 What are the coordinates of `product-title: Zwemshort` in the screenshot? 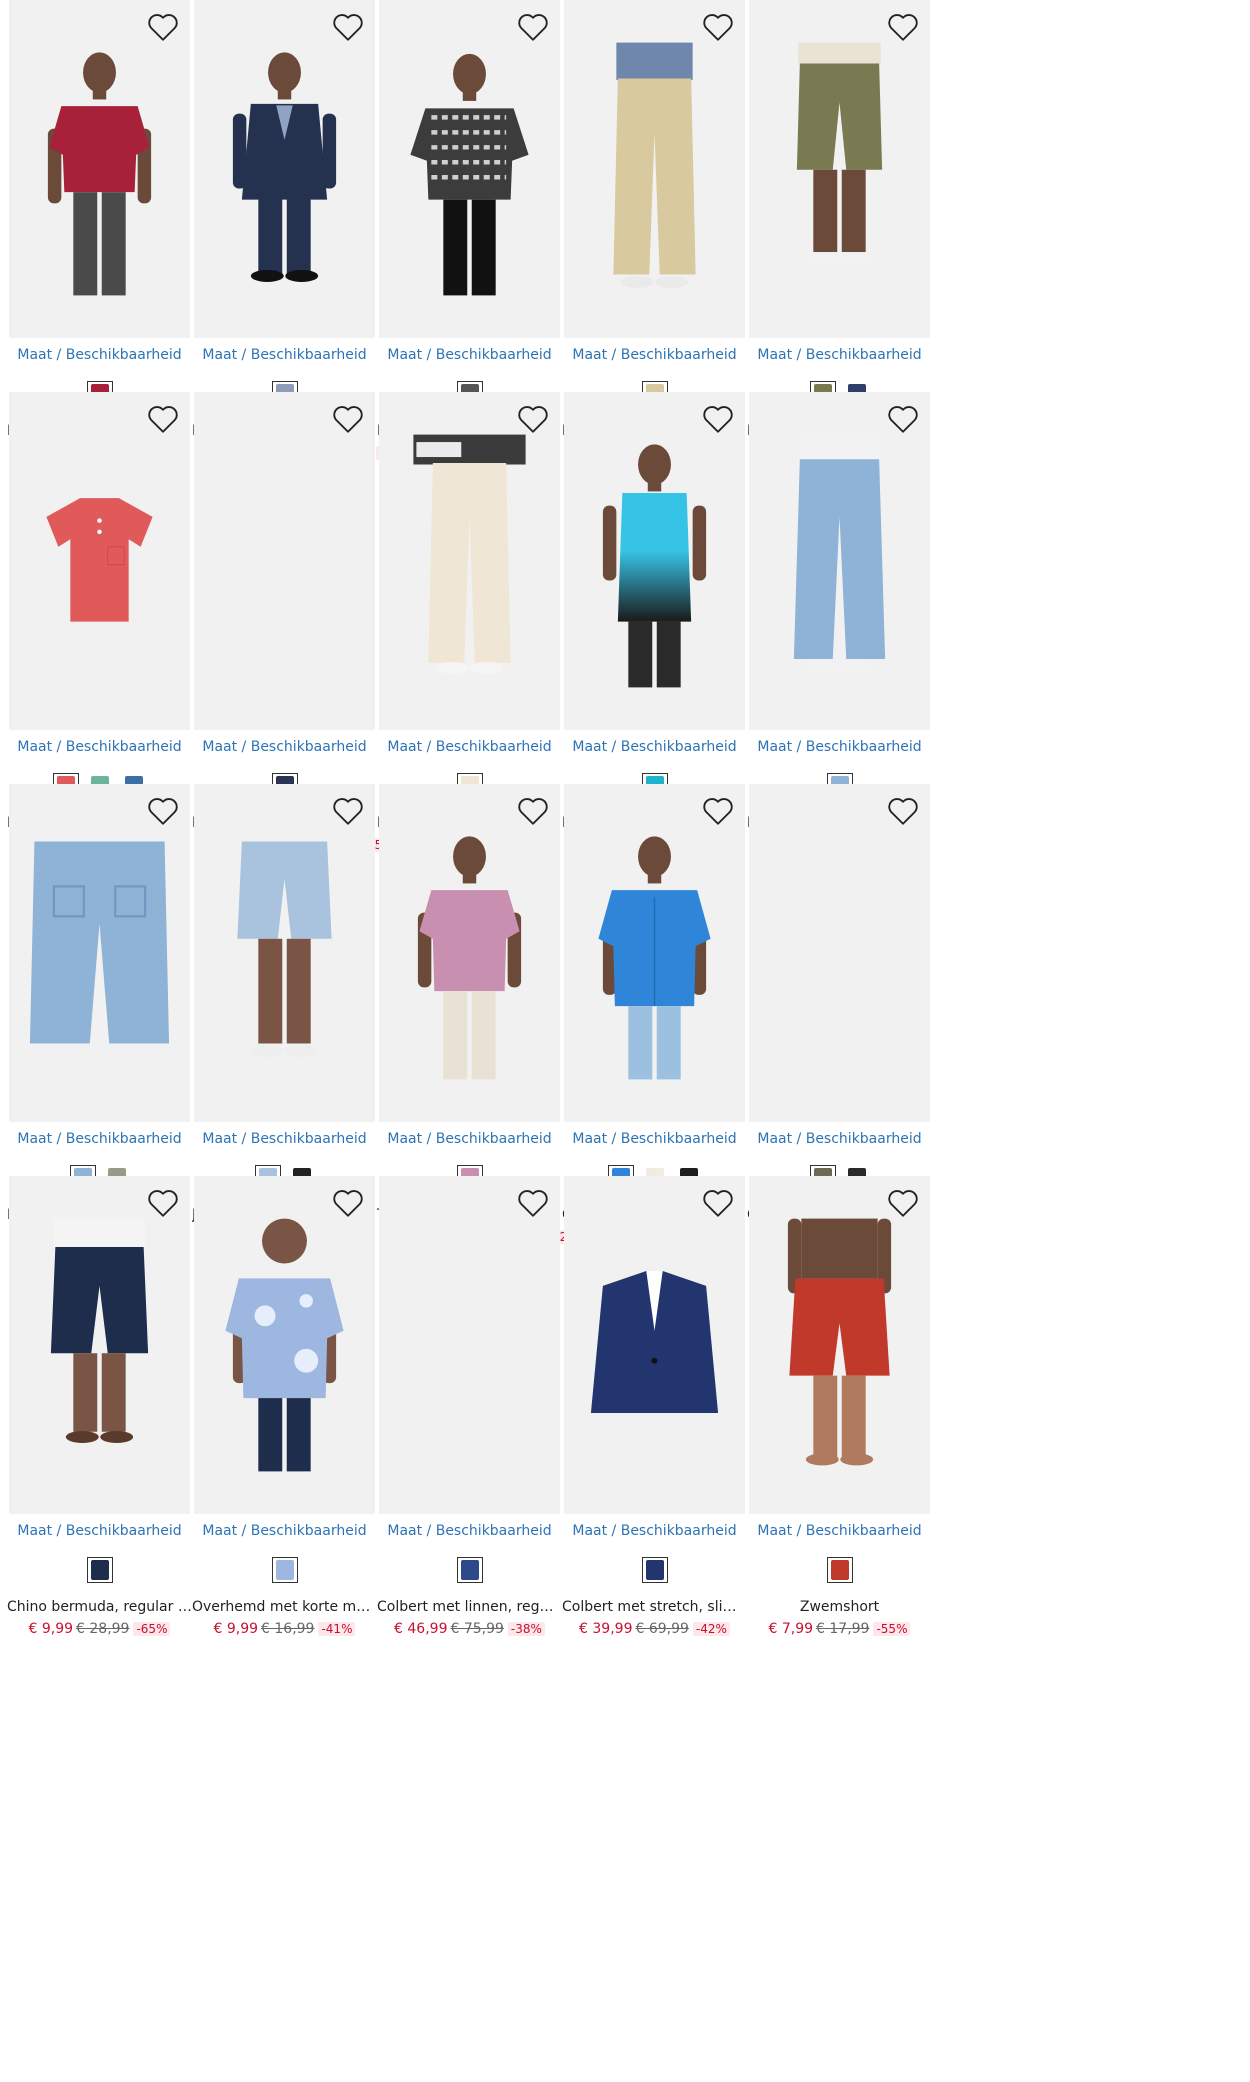 It's located at (839, 1607).